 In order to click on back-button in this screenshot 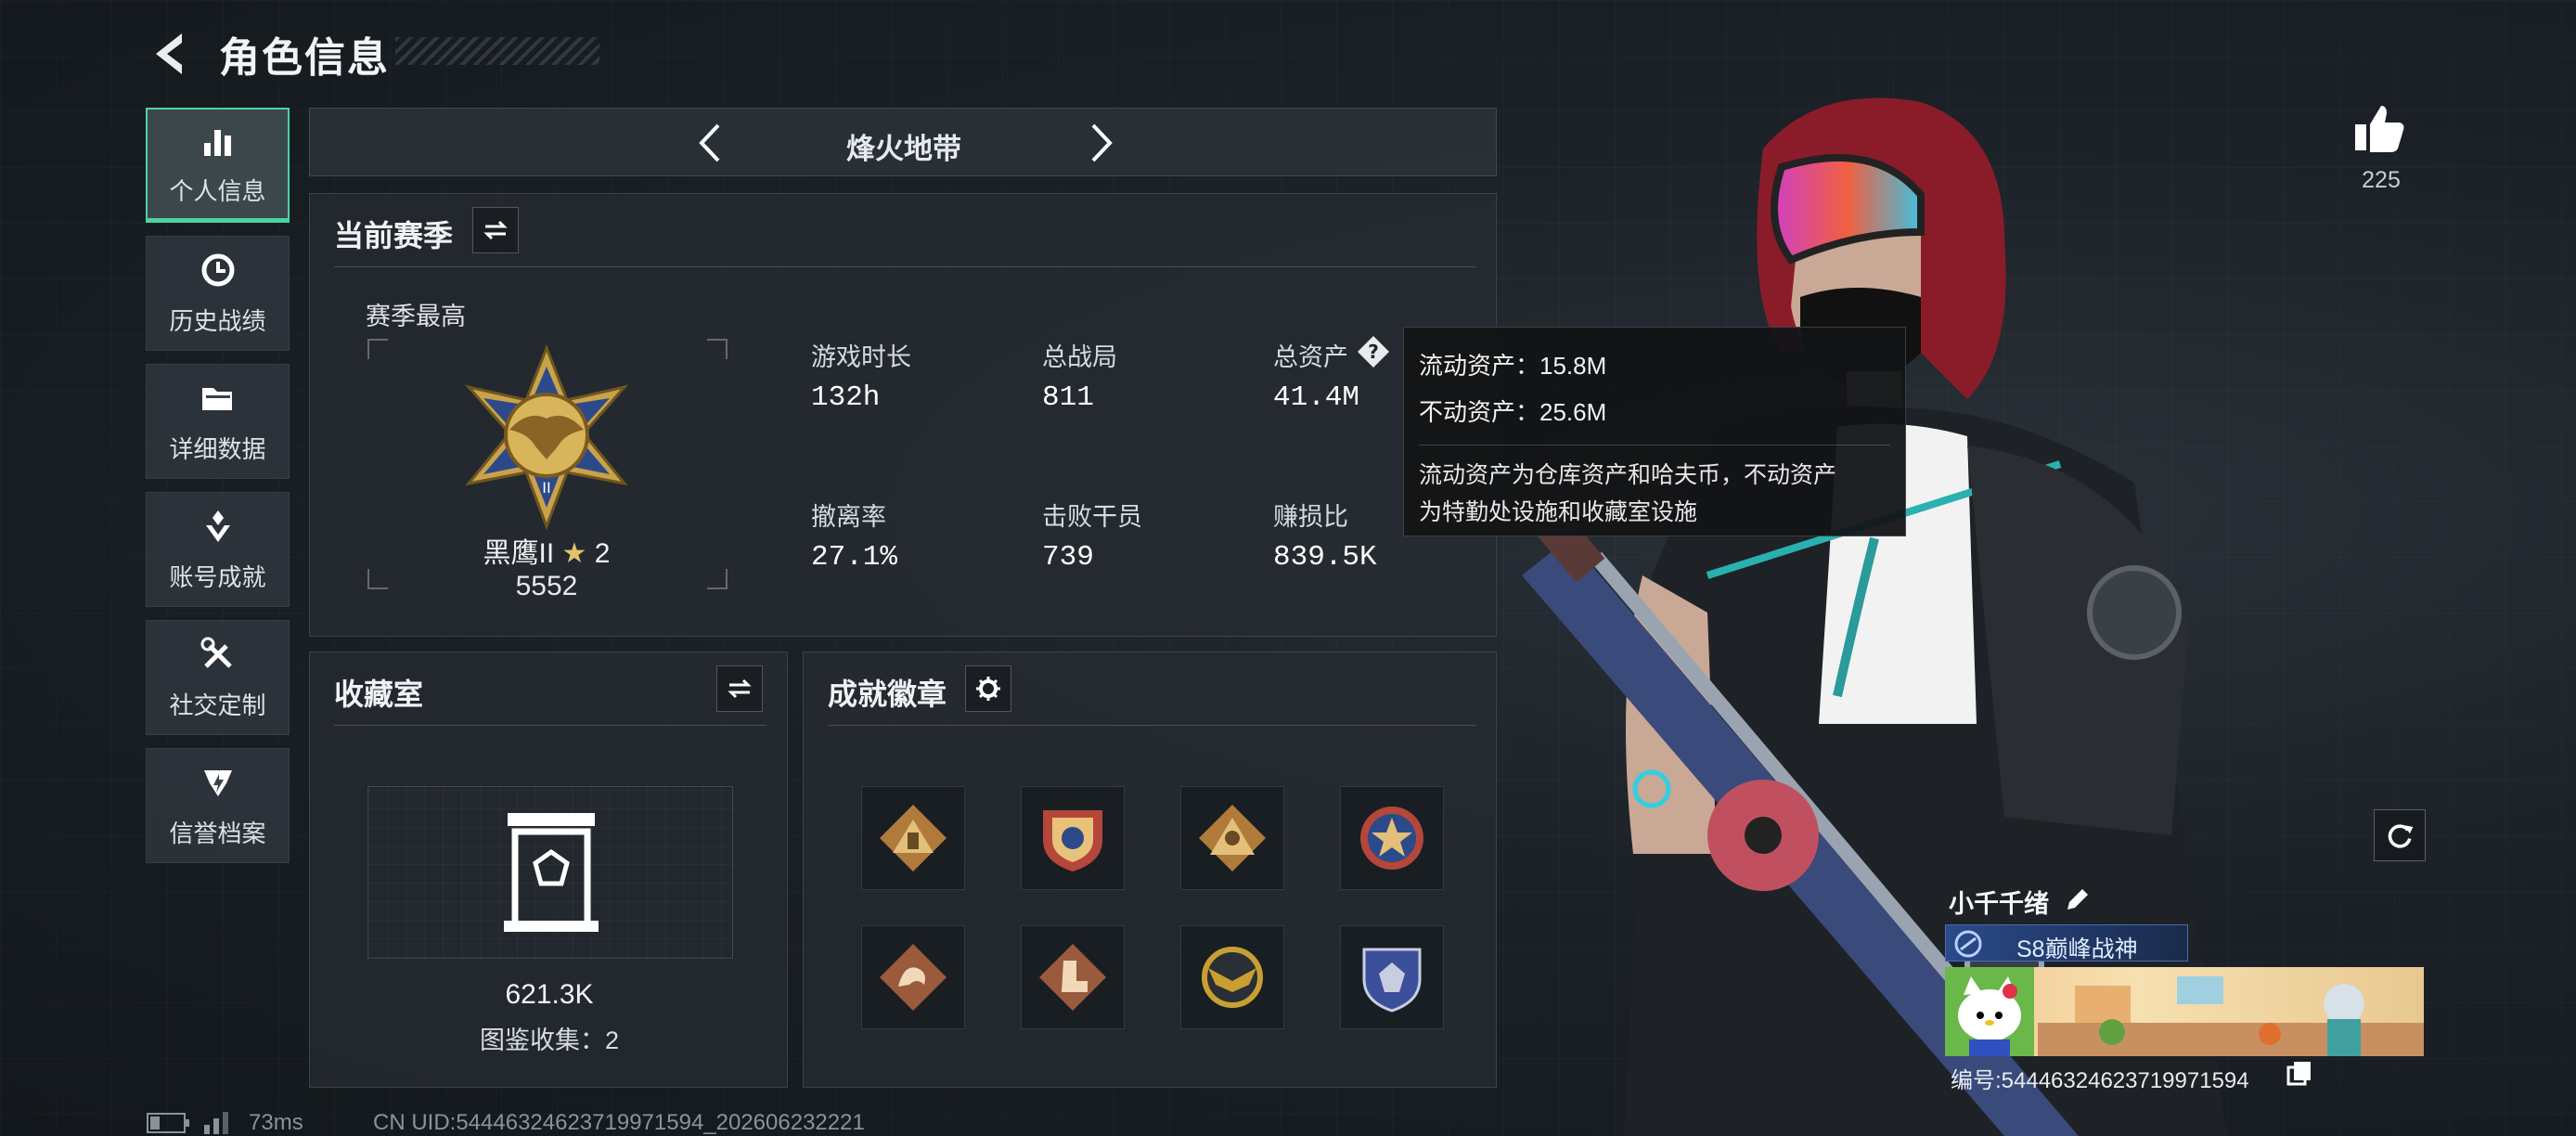, I will do `click(171, 54)`.